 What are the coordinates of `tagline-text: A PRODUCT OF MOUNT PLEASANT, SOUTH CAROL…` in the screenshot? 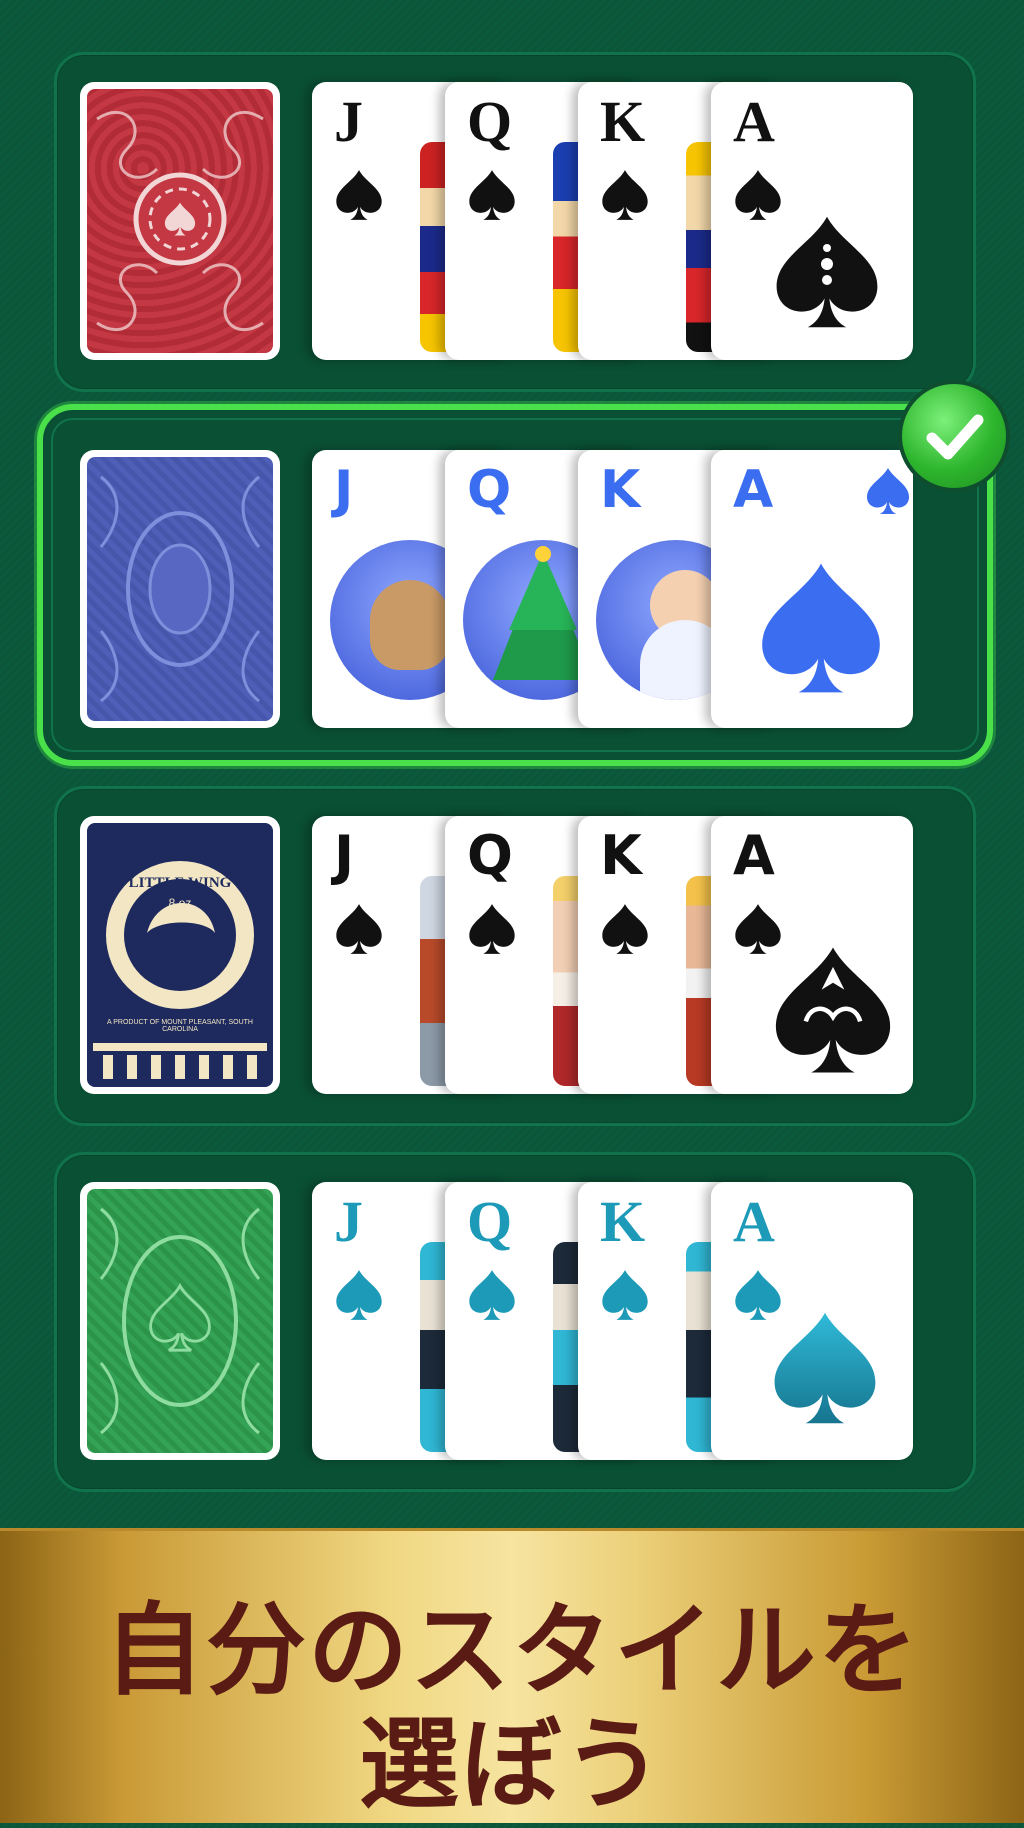 It's located at (180, 1026).